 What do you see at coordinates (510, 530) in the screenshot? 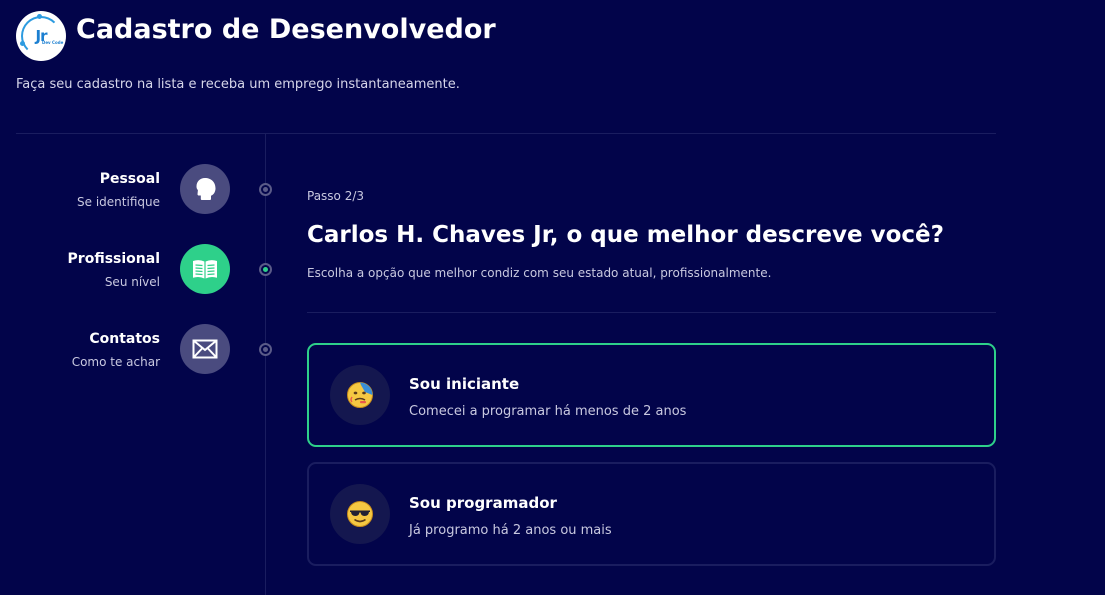
I see `option-description: Já programo há 2 anos ou mais` at bounding box center [510, 530].